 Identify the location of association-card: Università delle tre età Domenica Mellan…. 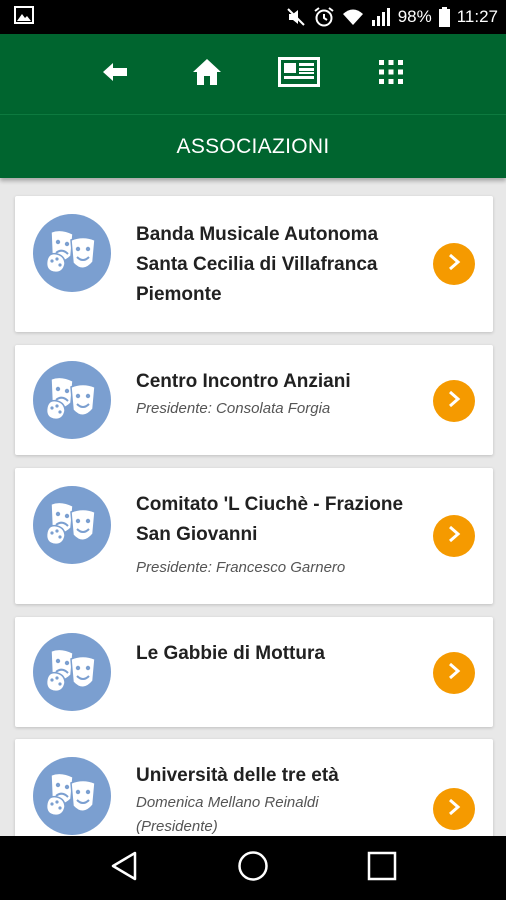
(254, 787).